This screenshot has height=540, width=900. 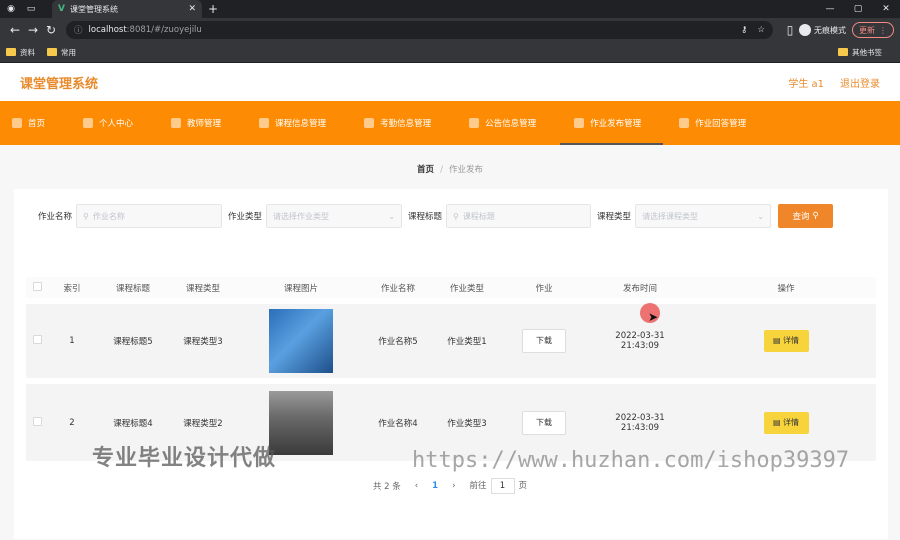 What do you see at coordinates (684, 123) in the screenshot?
I see `answer-icon` at bounding box center [684, 123].